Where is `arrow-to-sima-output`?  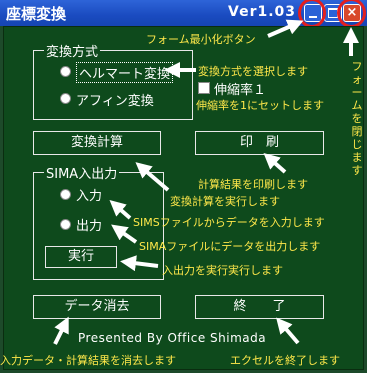
arrow-to-sima-output is located at coordinates (124, 234).